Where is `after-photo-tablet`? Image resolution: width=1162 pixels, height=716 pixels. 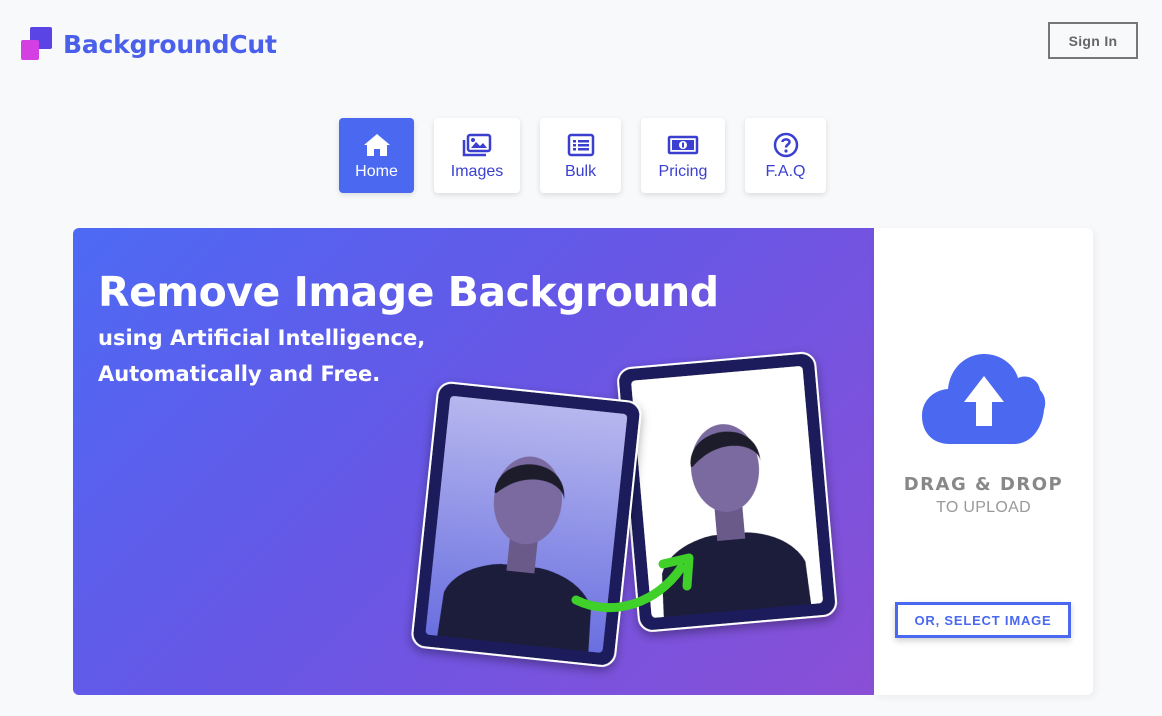 after-photo-tablet is located at coordinates (727, 491).